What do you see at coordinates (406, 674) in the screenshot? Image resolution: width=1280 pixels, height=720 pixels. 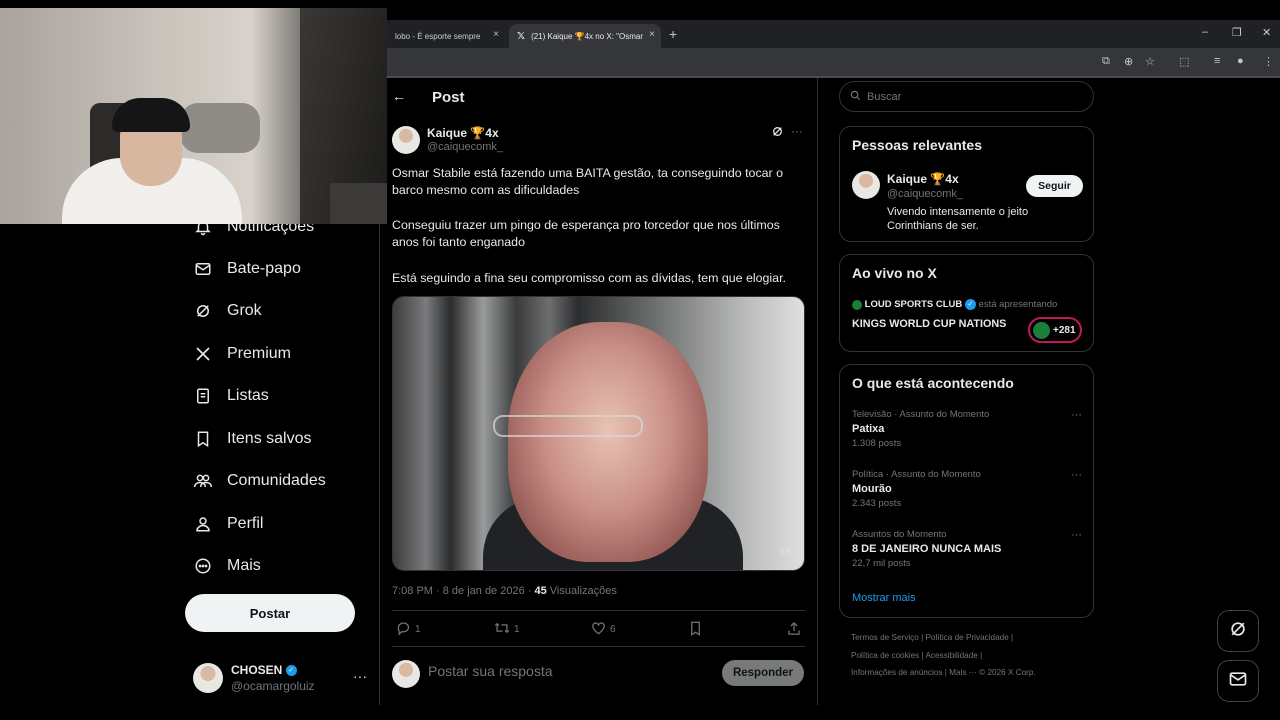 I see `my-avatar` at bounding box center [406, 674].